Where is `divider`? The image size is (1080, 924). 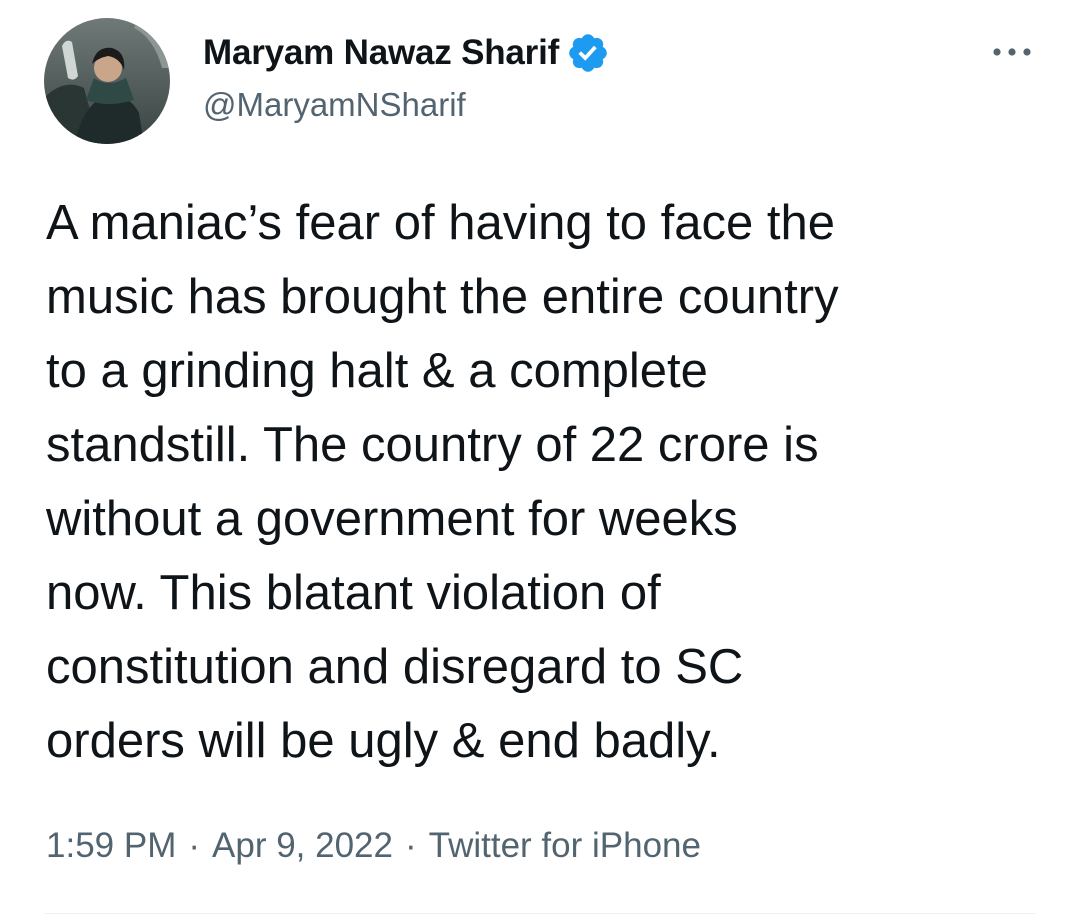 divider is located at coordinates (540, 913).